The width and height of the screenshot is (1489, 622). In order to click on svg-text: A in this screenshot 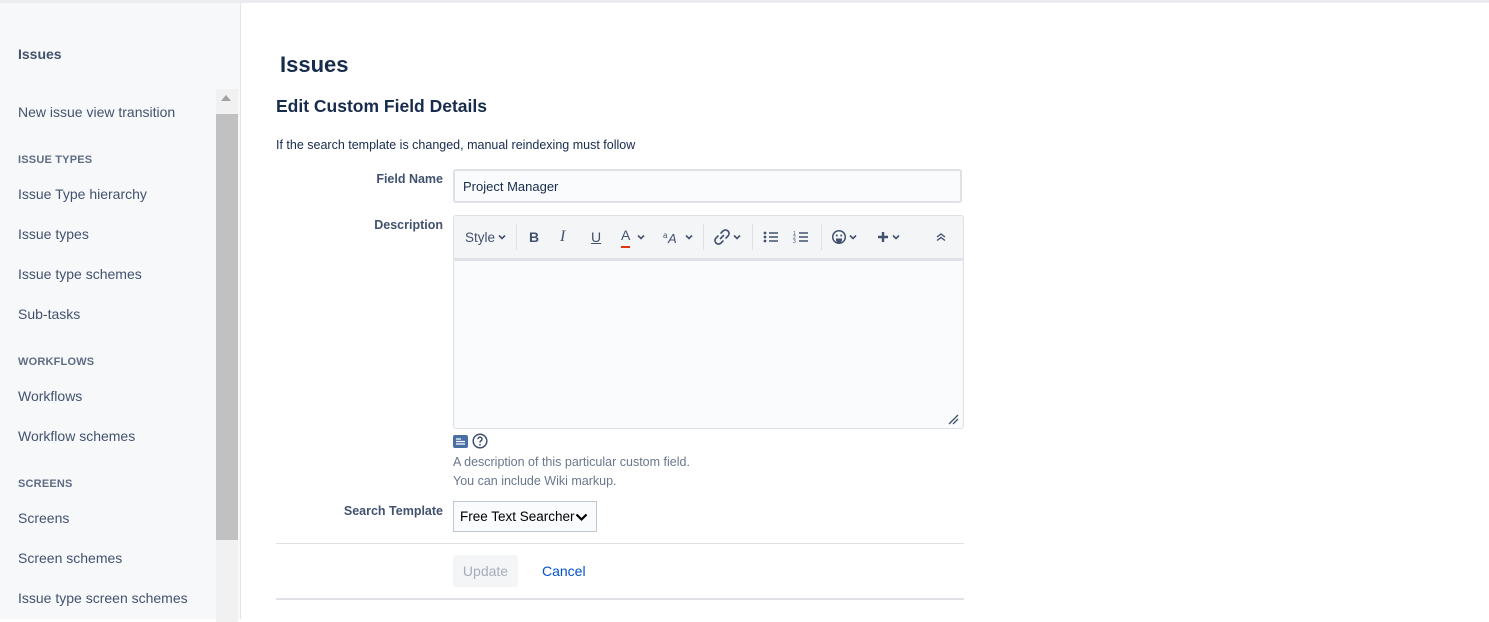, I will do `click(672, 237)`.